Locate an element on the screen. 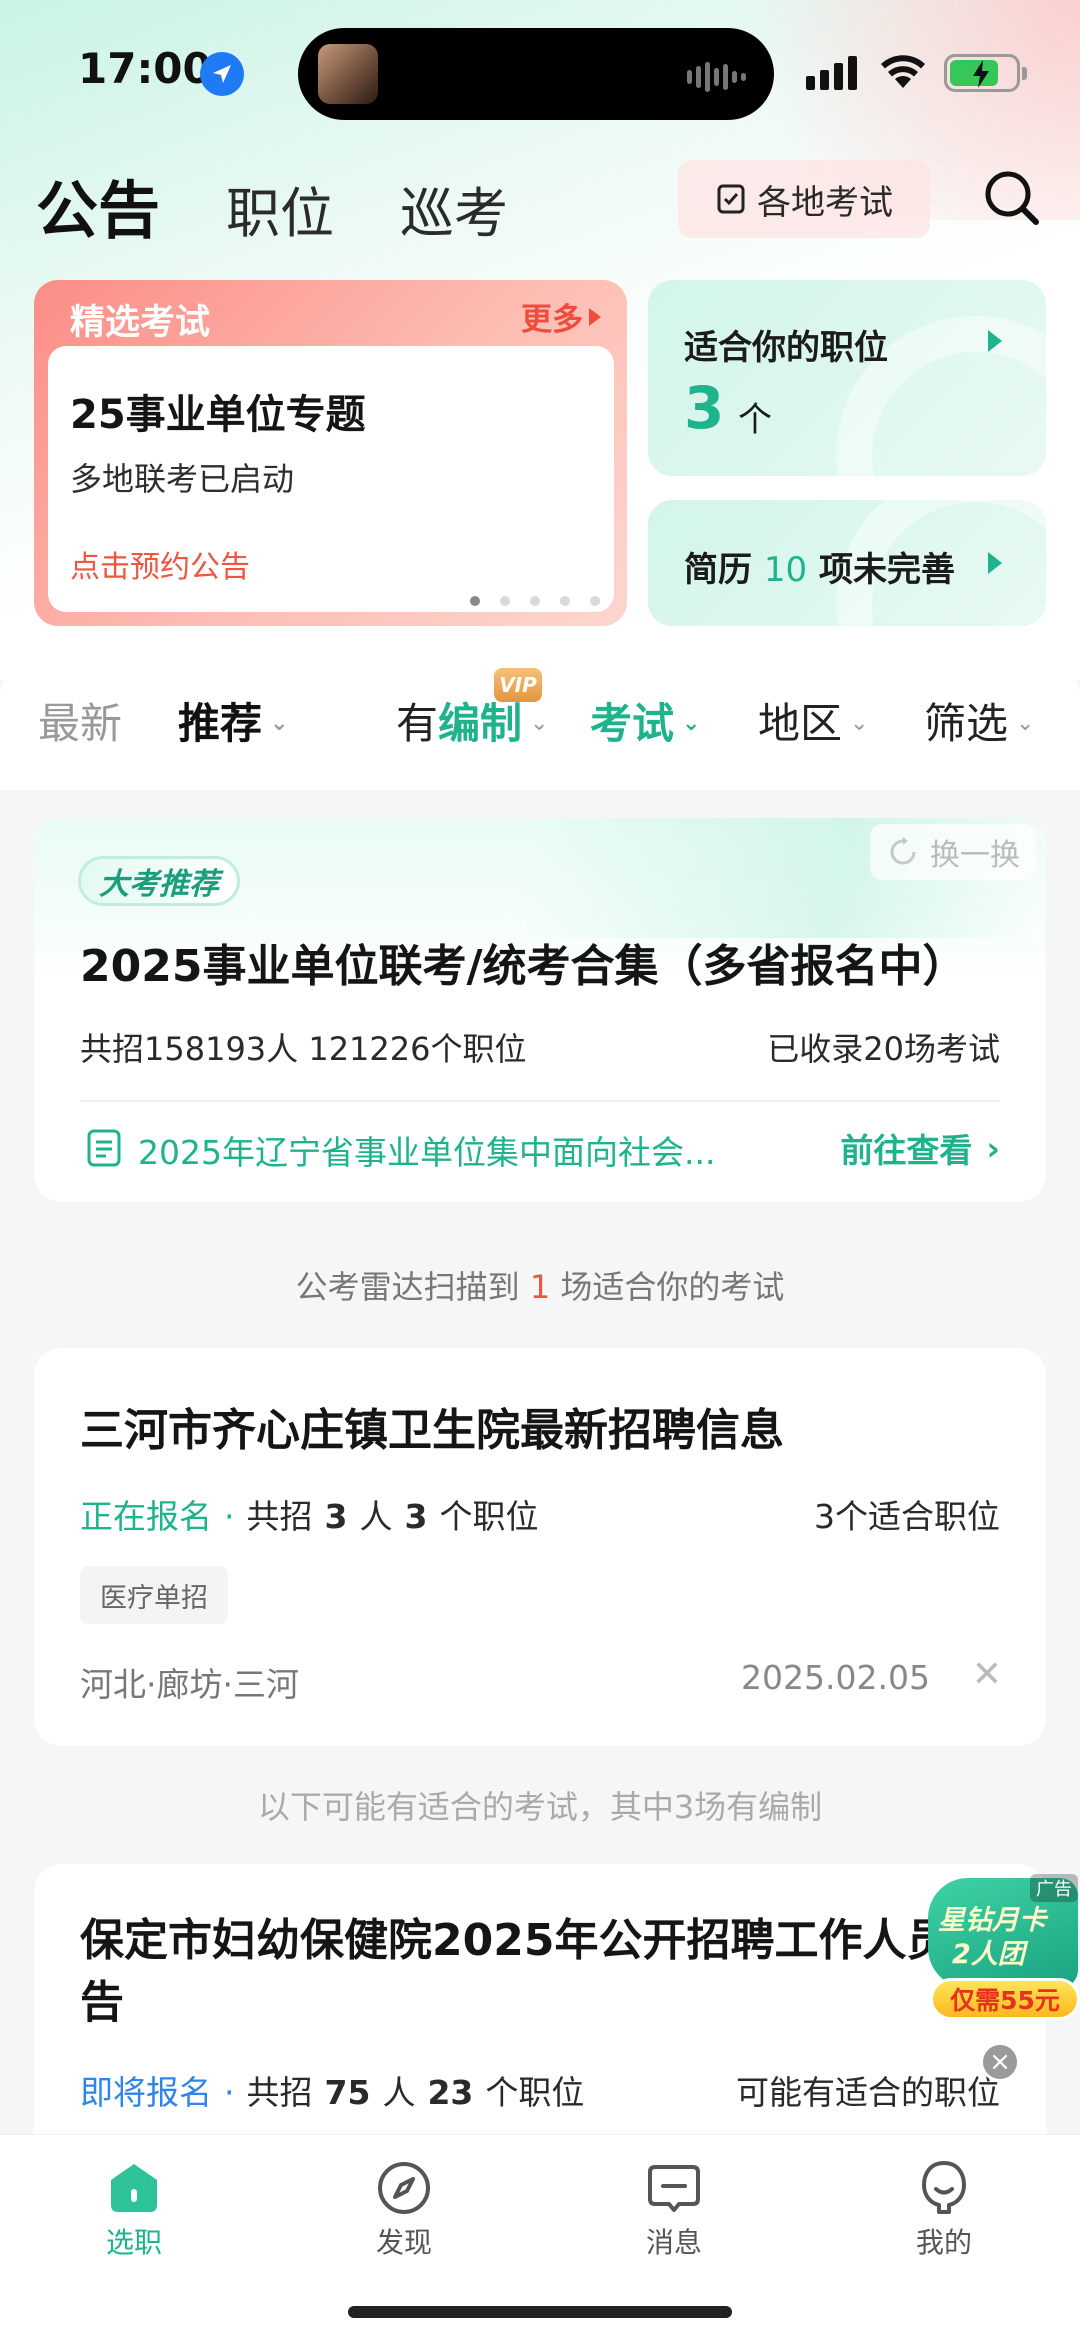  job-category-tag: 医疗单招 is located at coordinates (154, 1595).